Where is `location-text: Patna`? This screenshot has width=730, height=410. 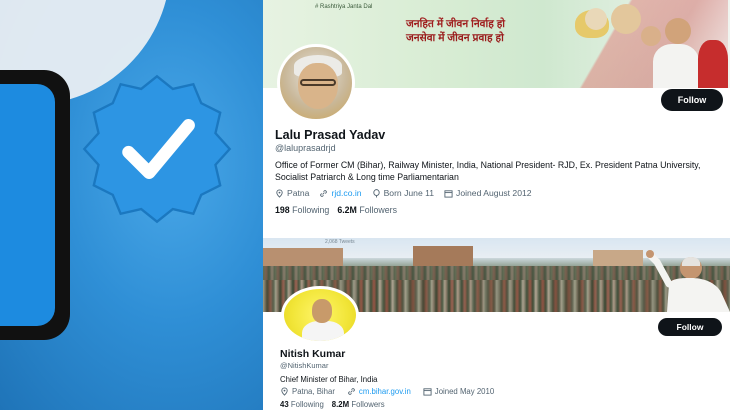 location-text: Patna is located at coordinates (298, 193).